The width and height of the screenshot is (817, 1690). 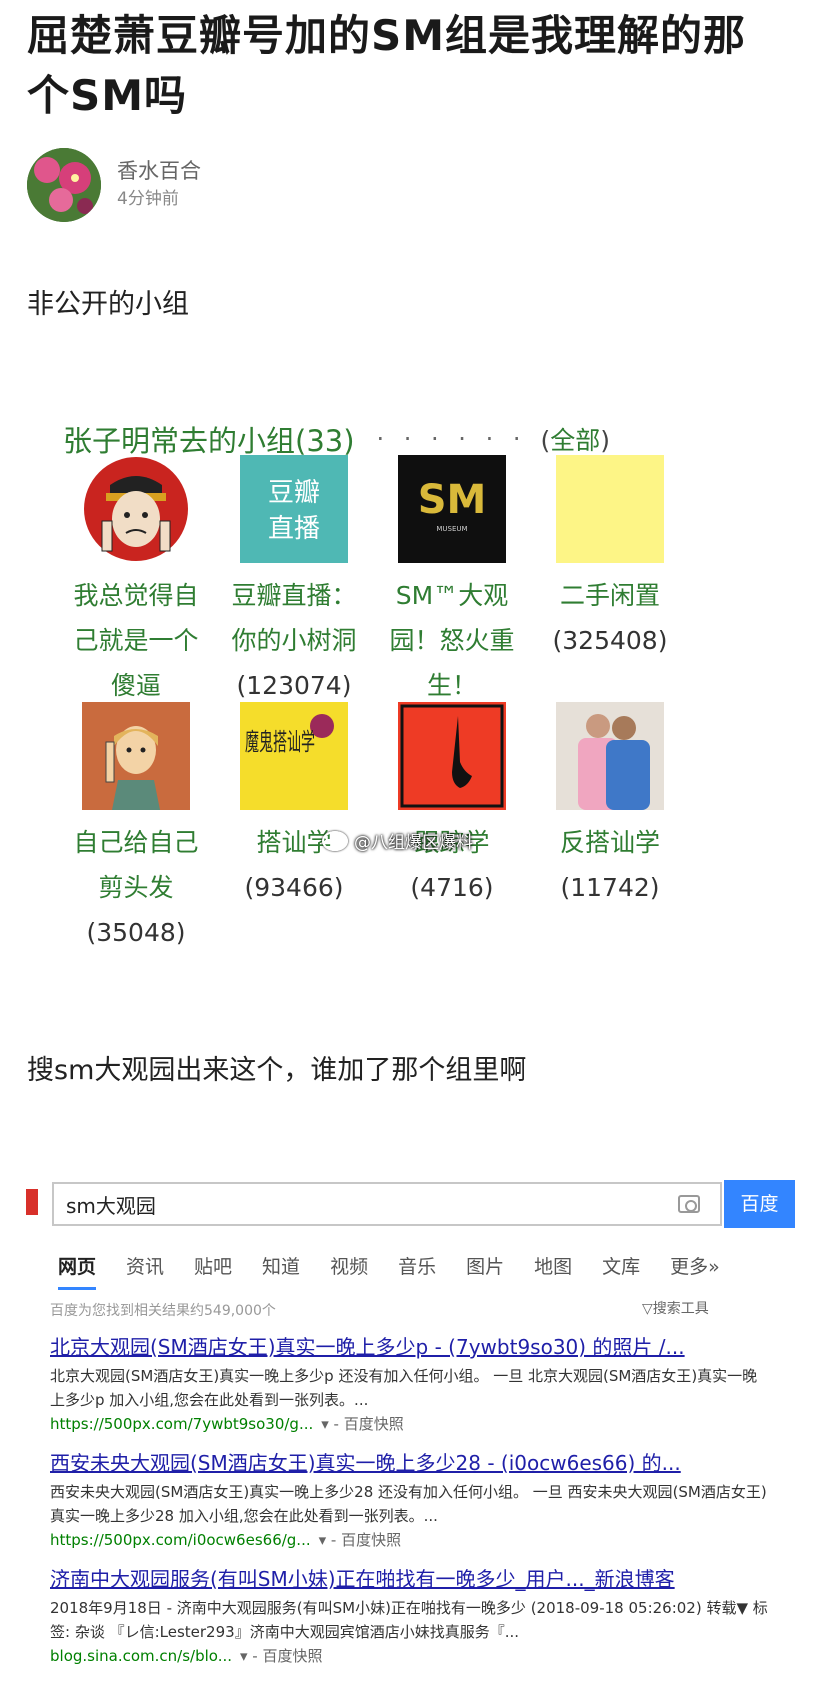 I want to click on dashan-thumb-text: 魔鬼搭讪学, so click(x=280, y=742).